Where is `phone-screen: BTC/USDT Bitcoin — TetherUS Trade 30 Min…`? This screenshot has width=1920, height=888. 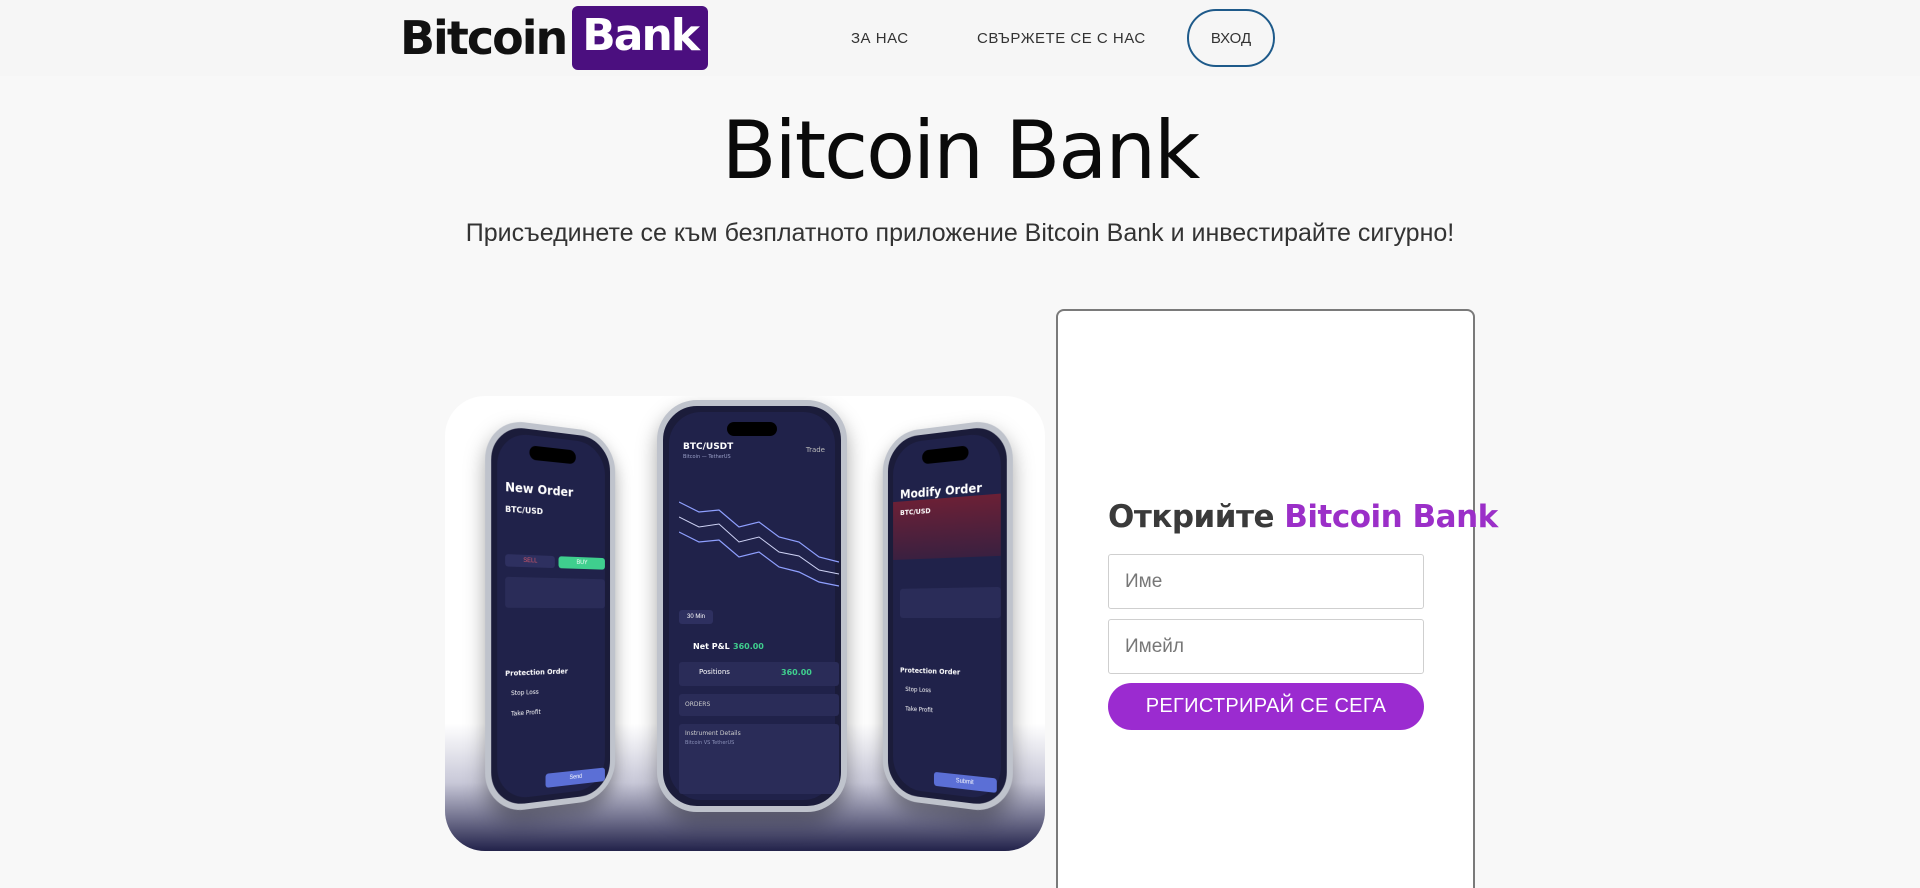
phone-screen: BTC/USDT Bitcoin — TetherUS Trade 30 Min… is located at coordinates (754, 606).